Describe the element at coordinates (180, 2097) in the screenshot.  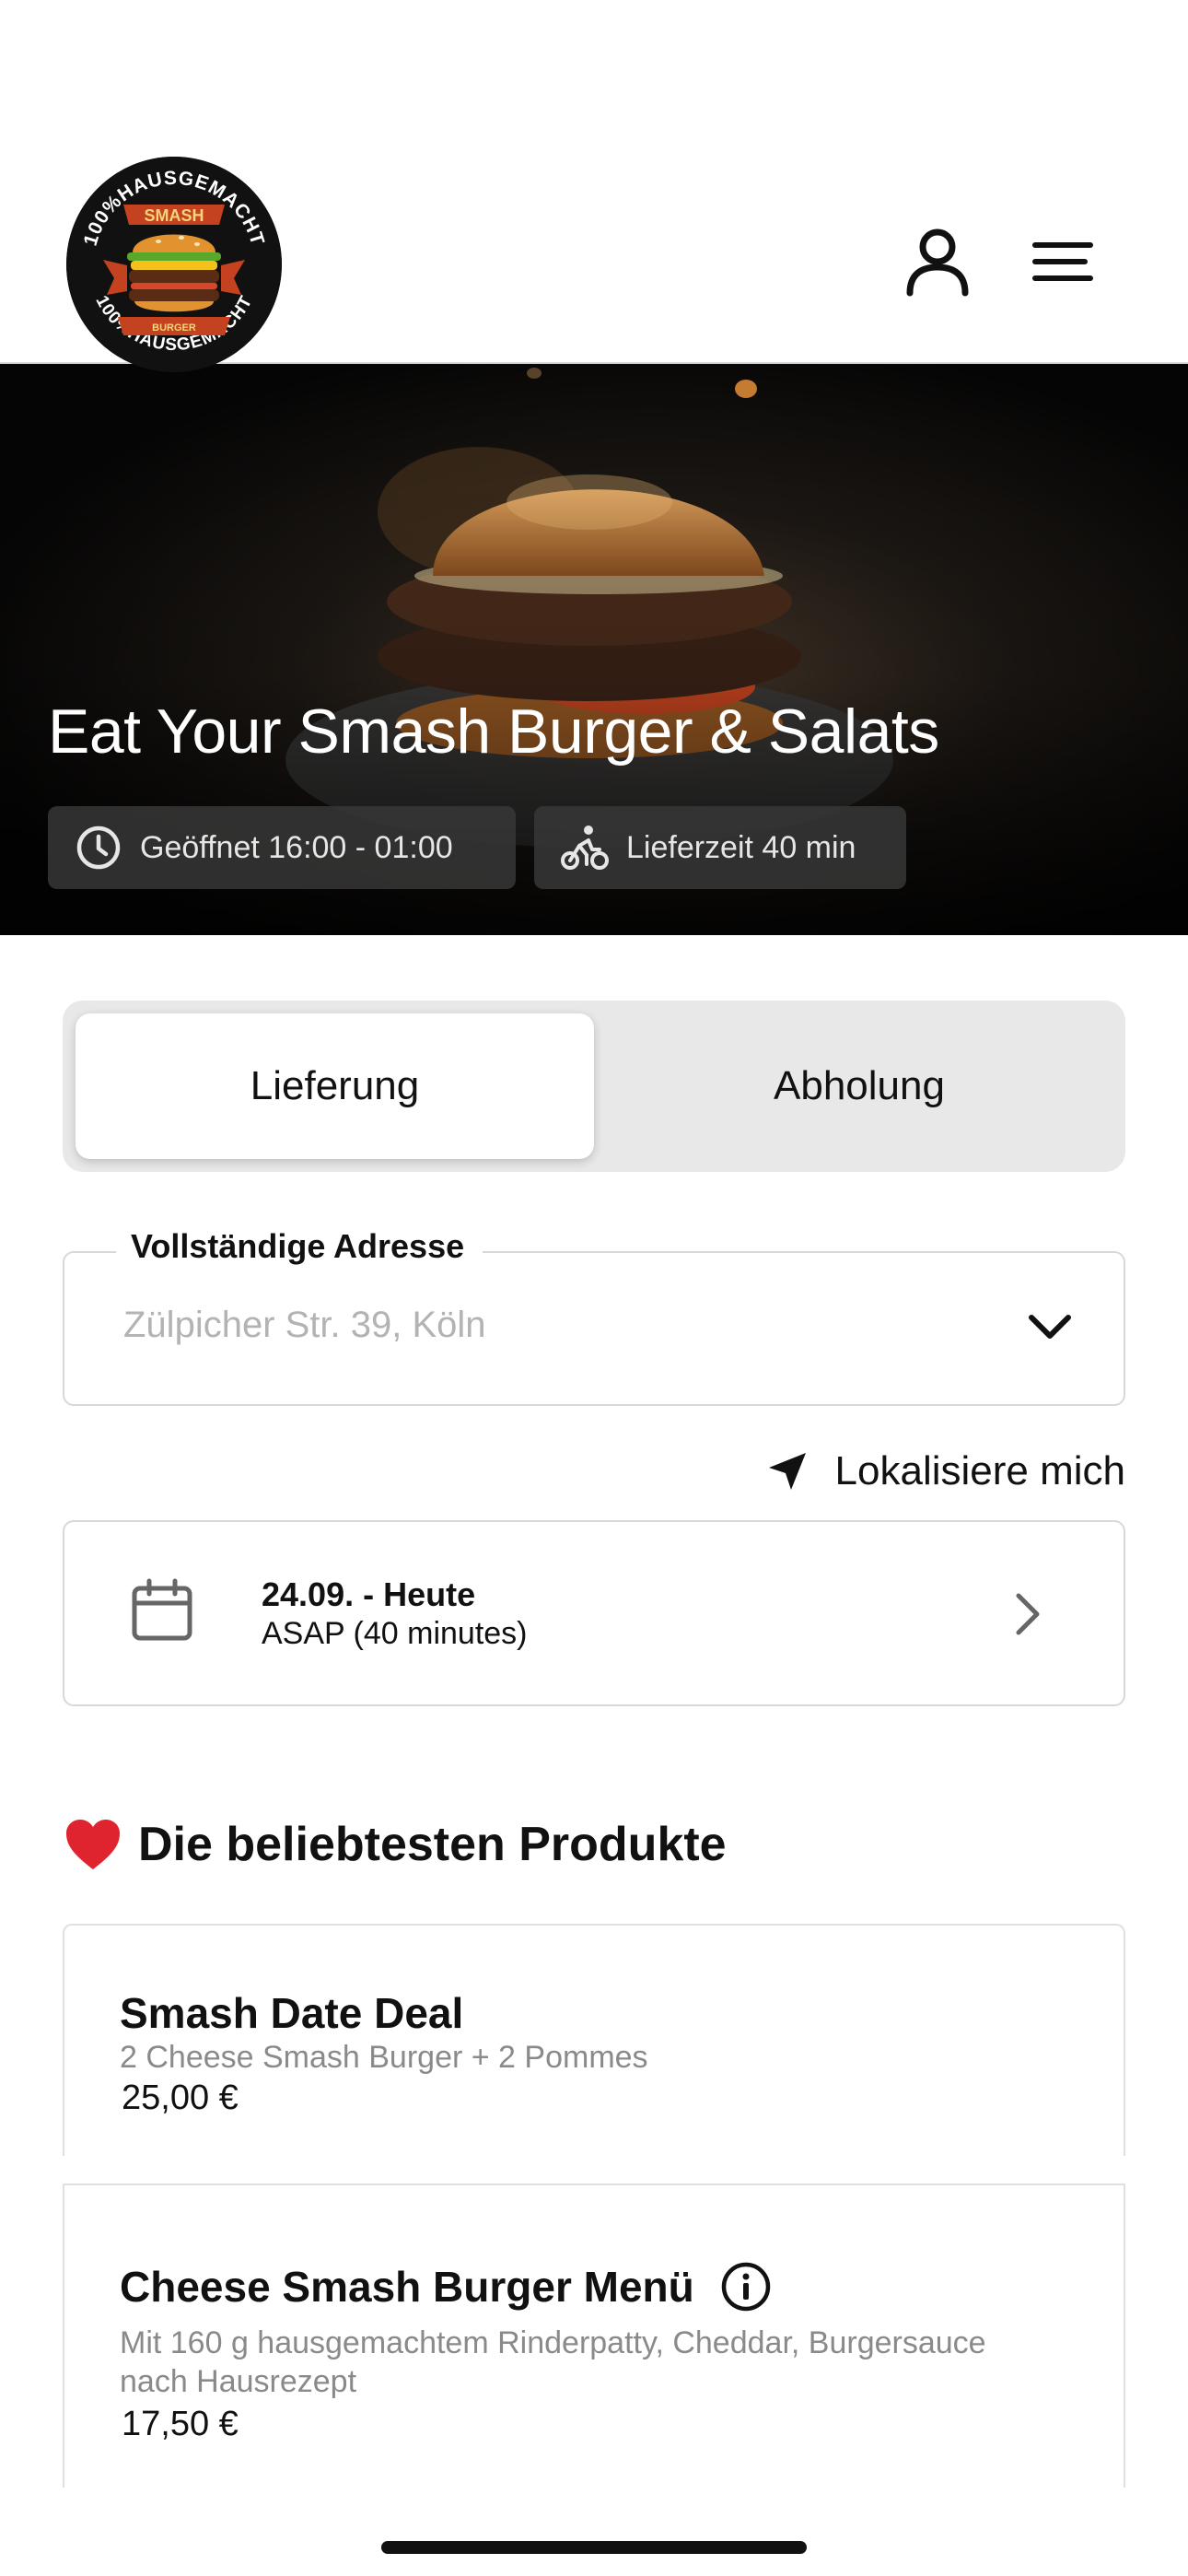
I see `product-price: 25,00 €` at that location.